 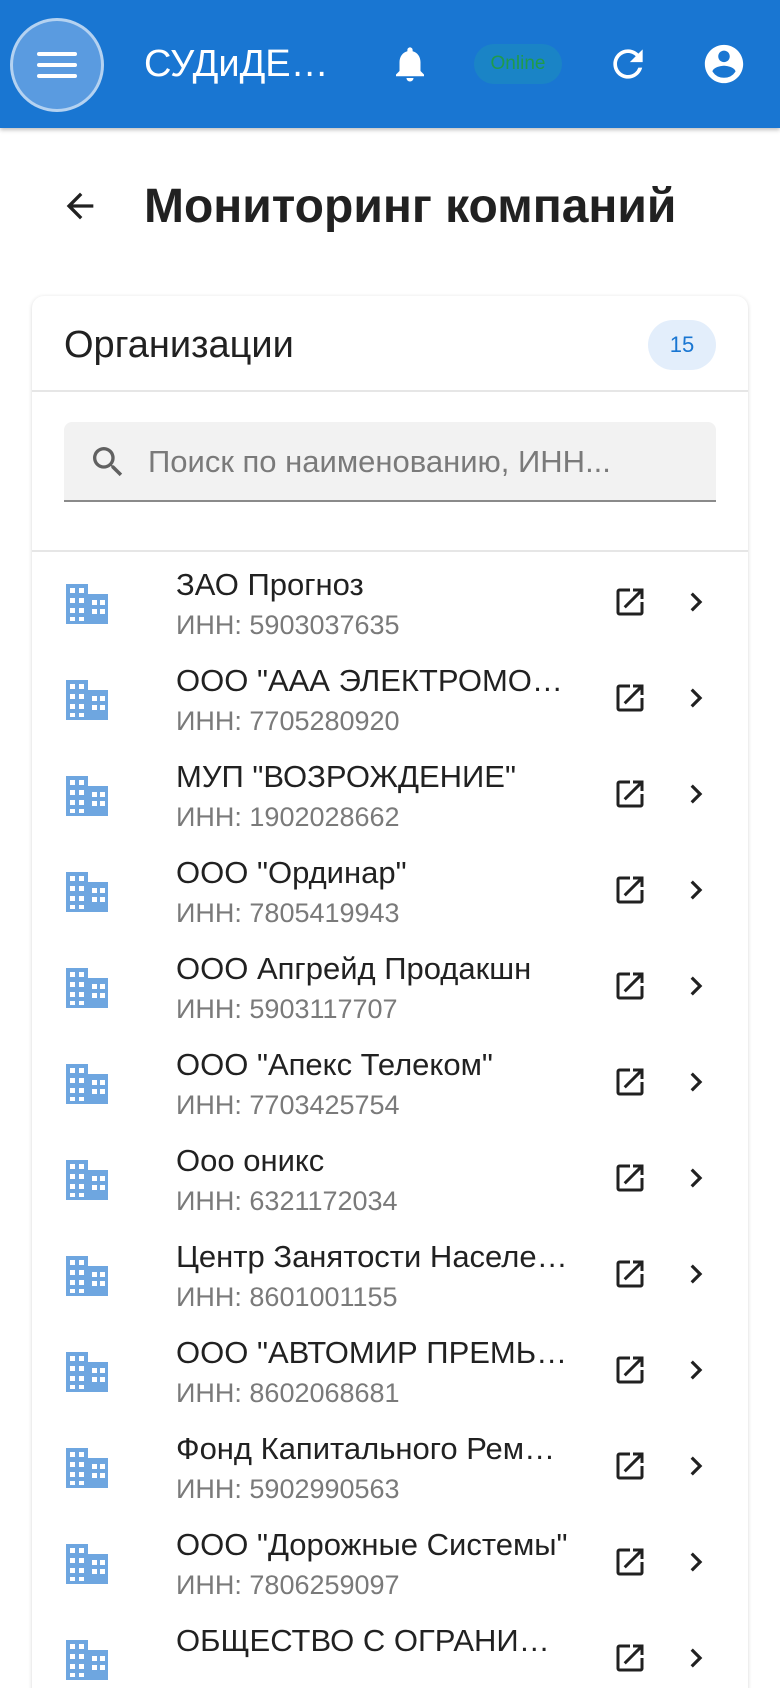 I want to click on account-button, so click(x=724, y=64).